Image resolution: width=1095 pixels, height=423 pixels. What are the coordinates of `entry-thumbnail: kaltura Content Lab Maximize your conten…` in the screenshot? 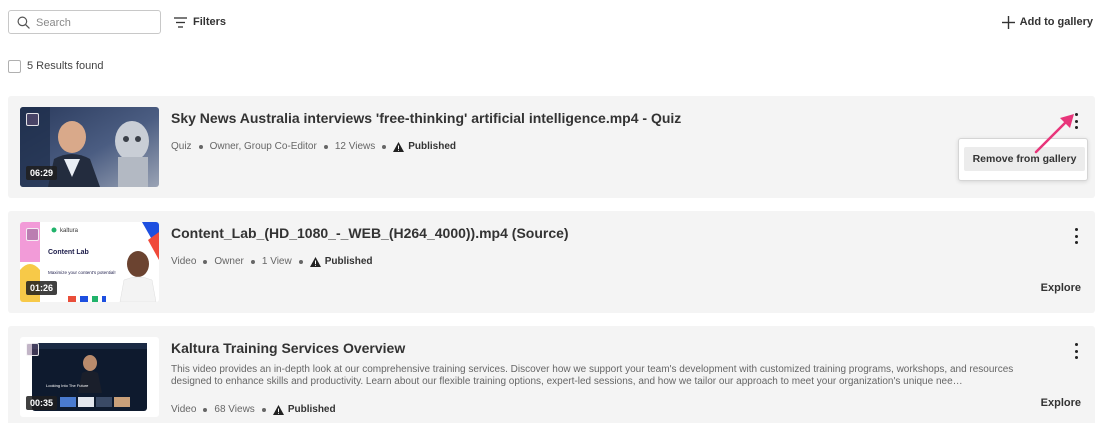 It's located at (89, 262).